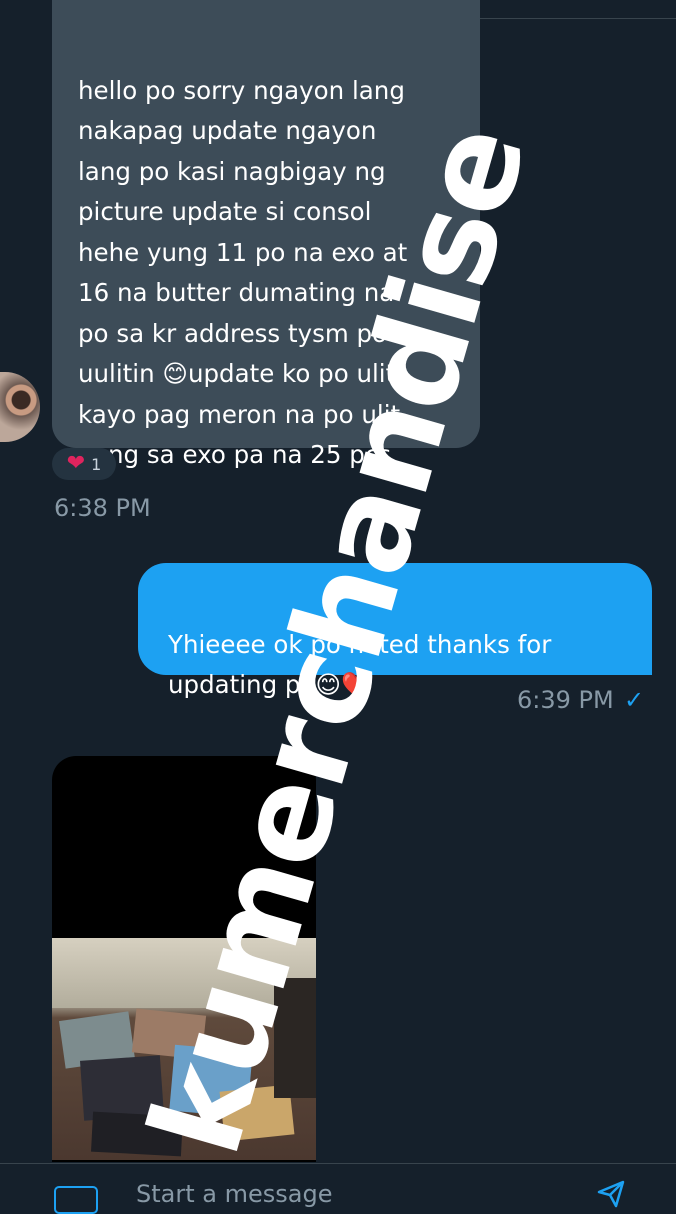 The image size is (676, 1214). Describe the element at coordinates (76, 1200) in the screenshot. I see `gif-icon` at that location.